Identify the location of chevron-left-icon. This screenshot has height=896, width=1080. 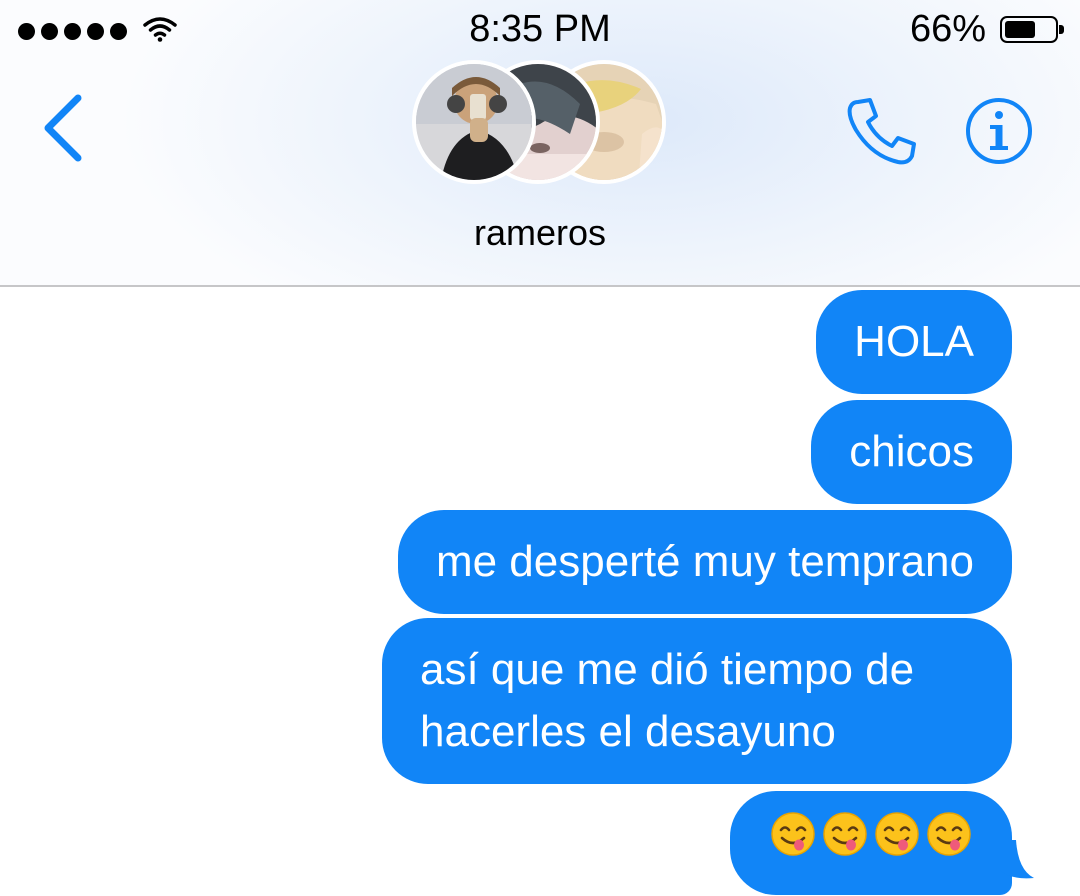
(63, 128).